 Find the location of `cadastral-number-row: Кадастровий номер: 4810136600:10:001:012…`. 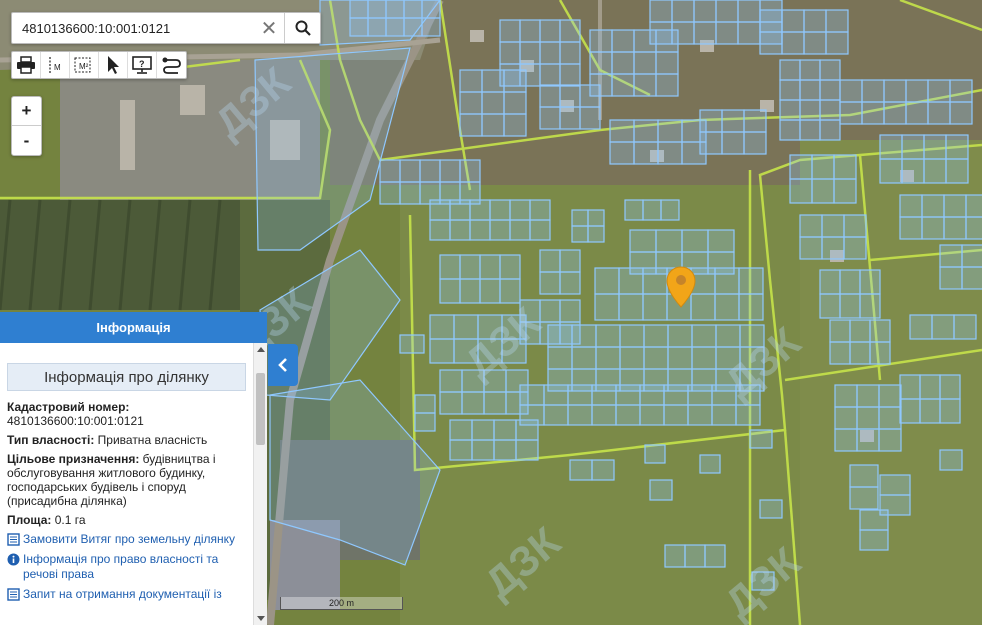

cadastral-number-row: Кадастровий номер: 4810136600:10:001:012… is located at coordinates (126, 414).